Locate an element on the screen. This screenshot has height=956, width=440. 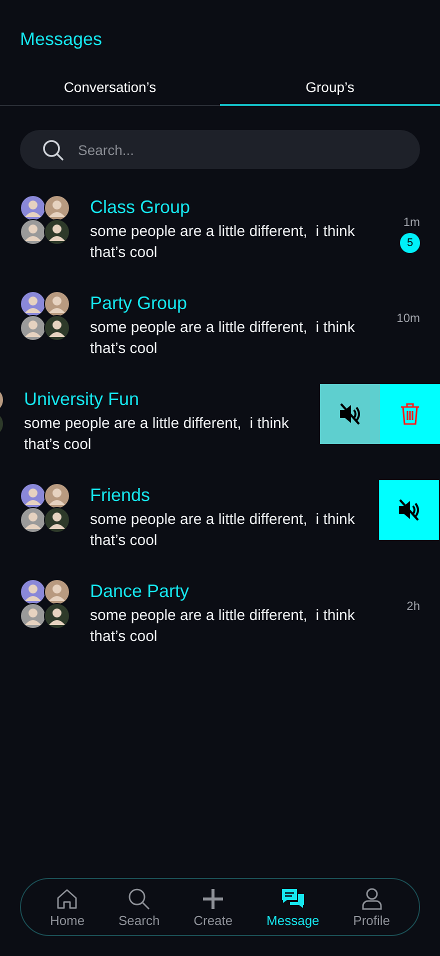
nav-item: Message is located at coordinates (293, 907).